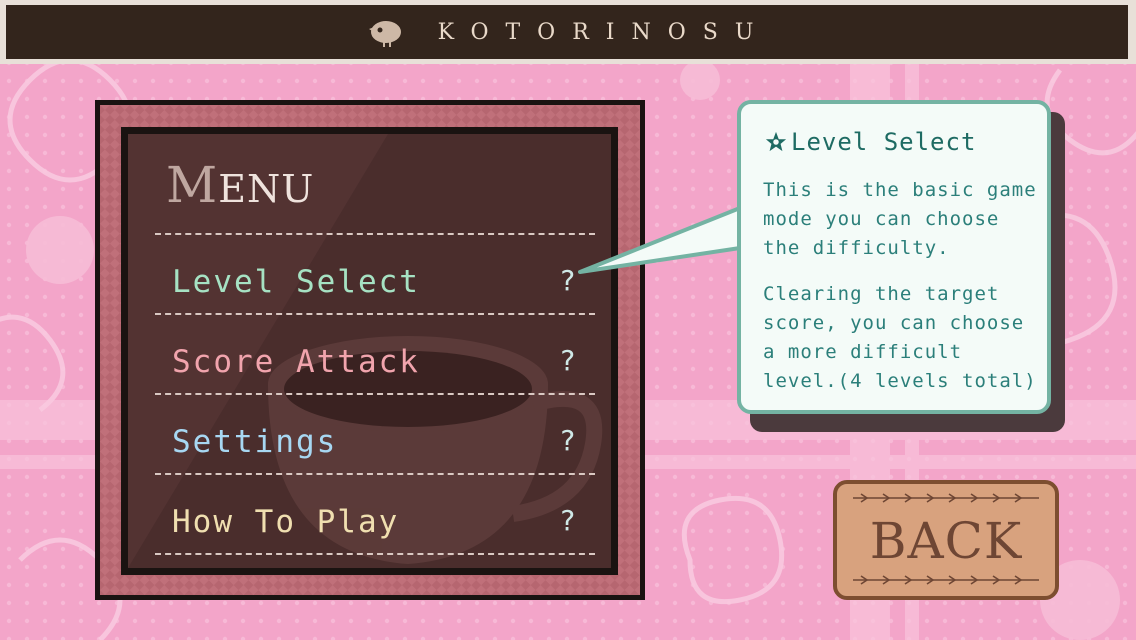  Describe the element at coordinates (286, 522) in the screenshot. I see `menu-item-label: How To Play` at that location.